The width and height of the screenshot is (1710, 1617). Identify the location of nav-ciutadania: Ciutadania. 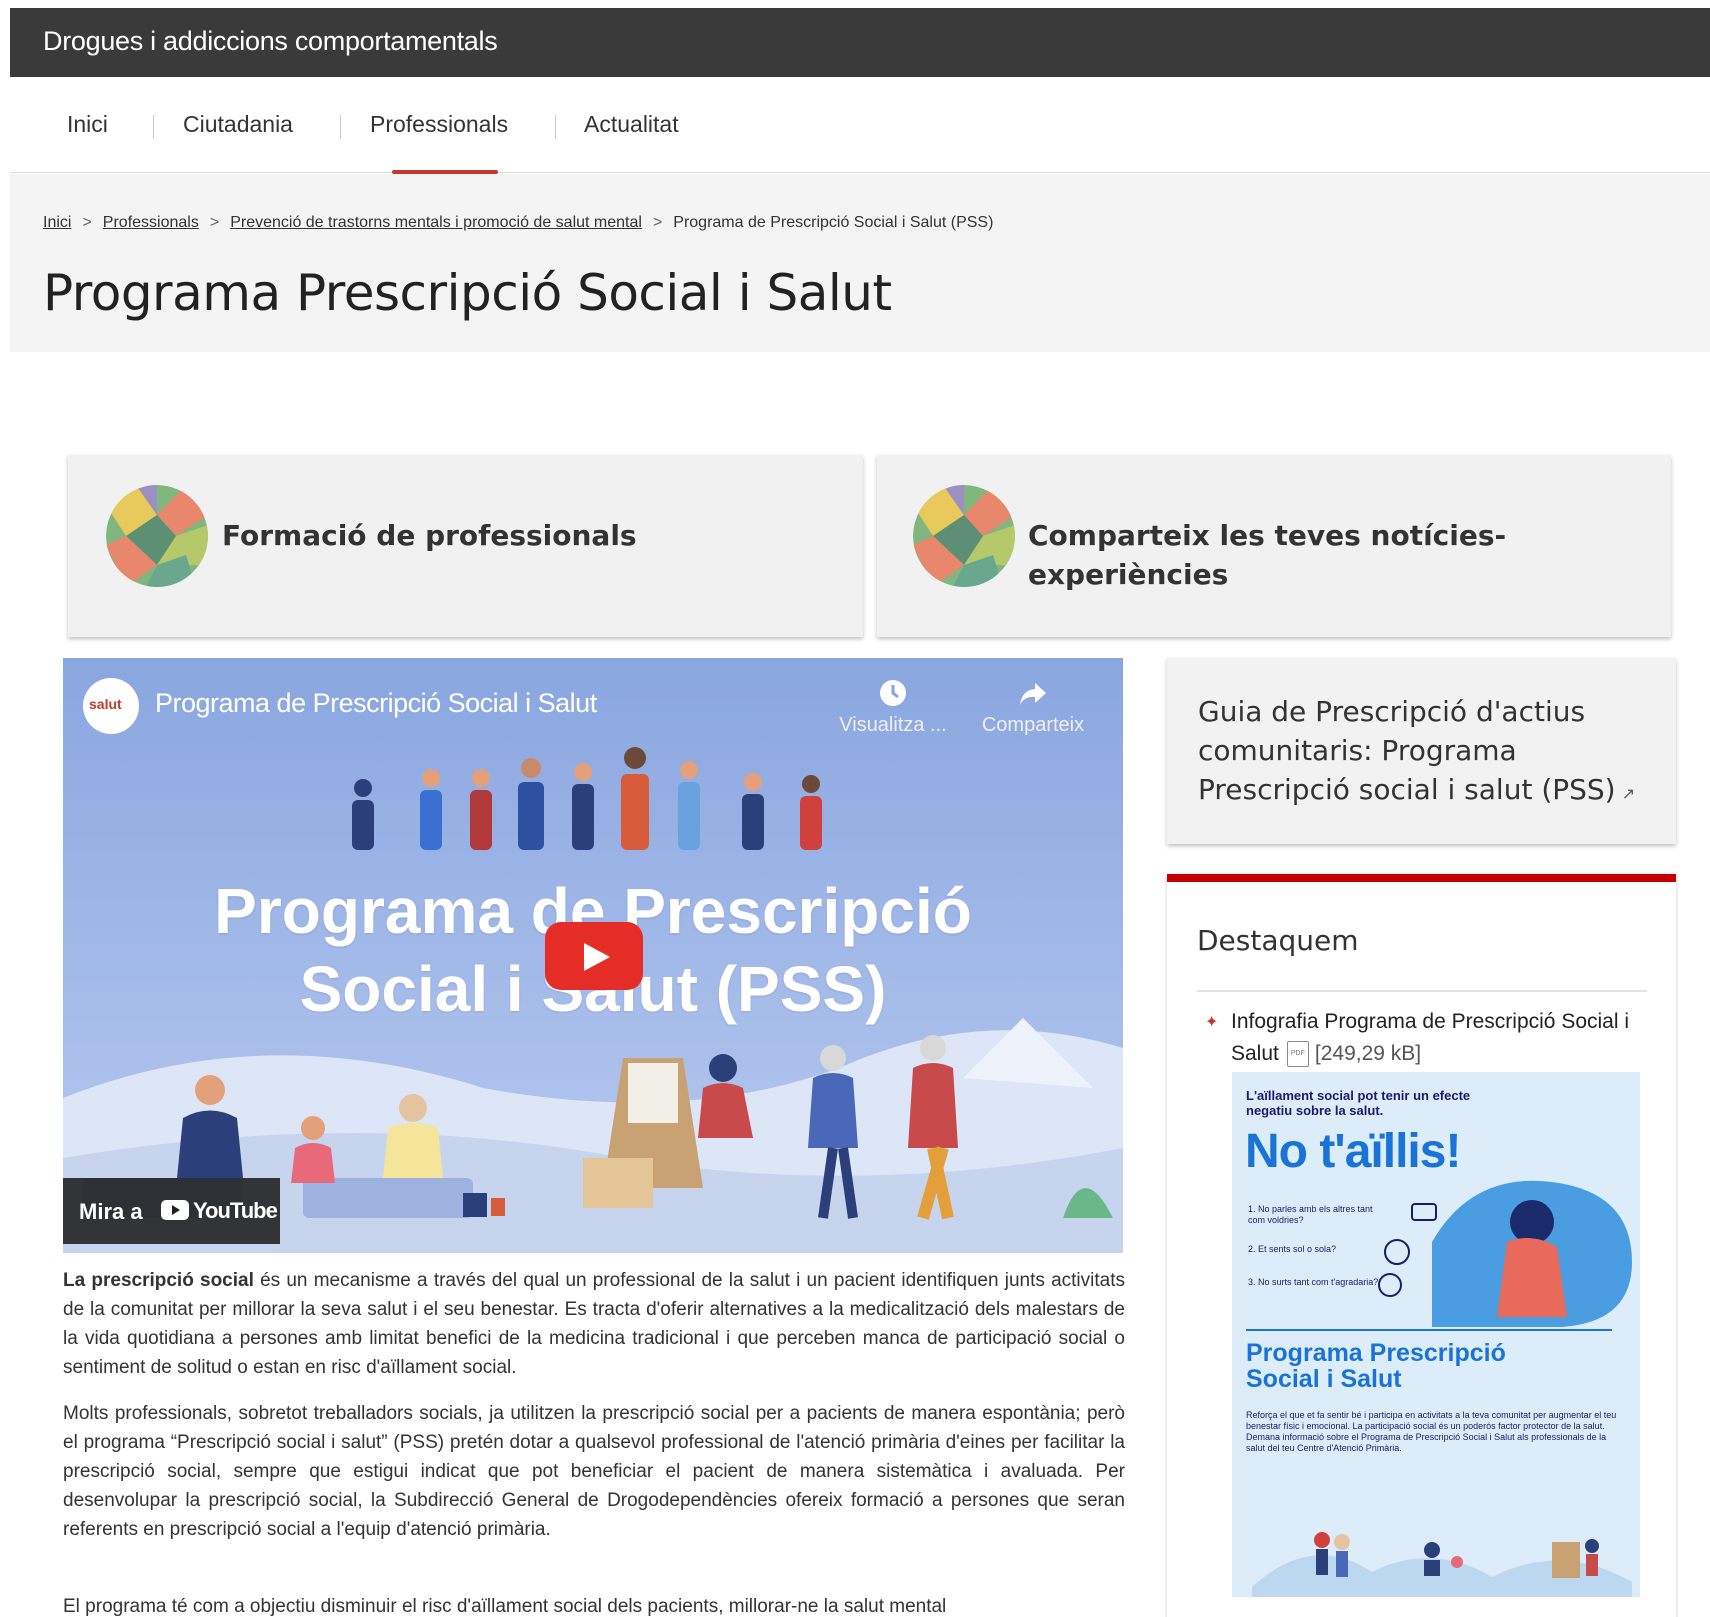
(238, 124).